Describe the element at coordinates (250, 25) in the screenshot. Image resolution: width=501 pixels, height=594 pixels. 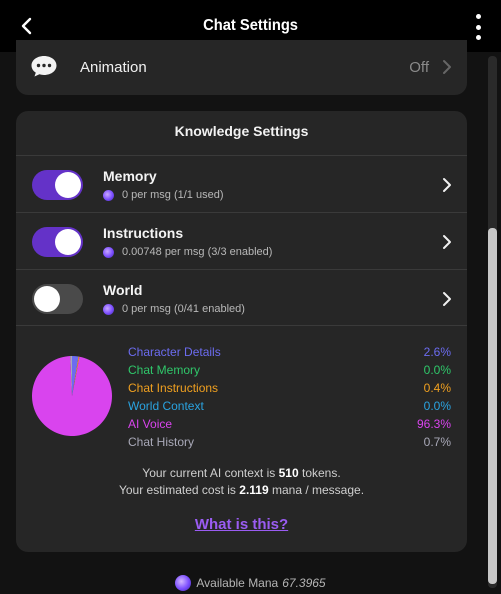
I see `page-title: Chat Settings` at that location.